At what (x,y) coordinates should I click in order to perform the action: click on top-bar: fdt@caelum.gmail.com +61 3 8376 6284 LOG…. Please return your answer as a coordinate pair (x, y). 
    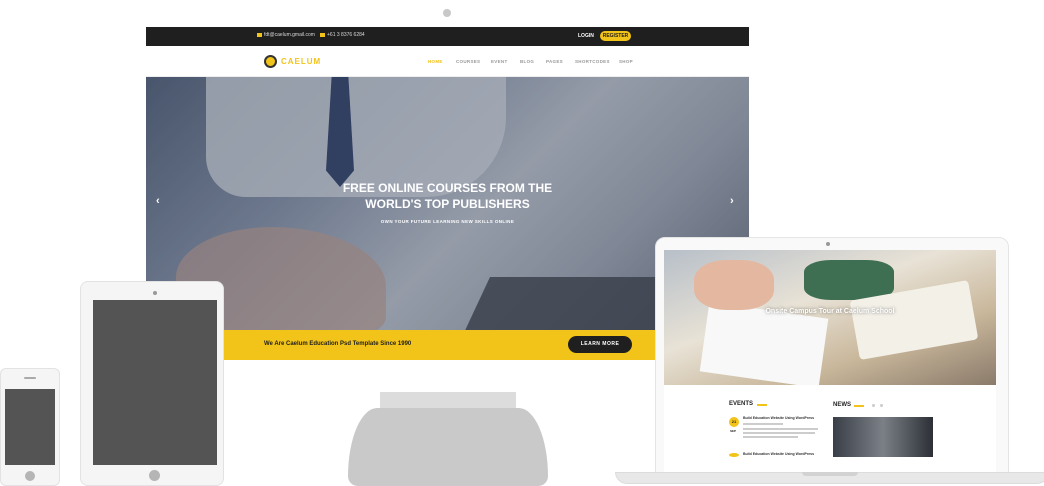
    Looking at the image, I should click on (447, 36).